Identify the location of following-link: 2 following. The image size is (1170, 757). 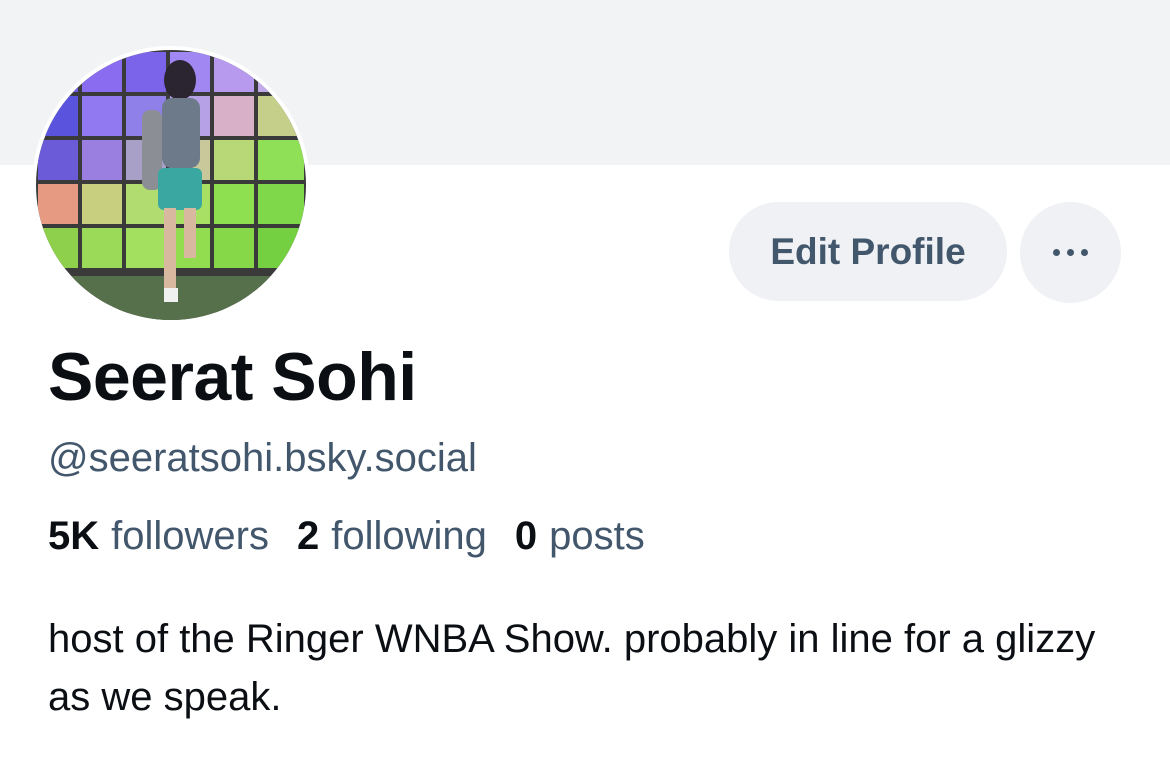
(392, 536).